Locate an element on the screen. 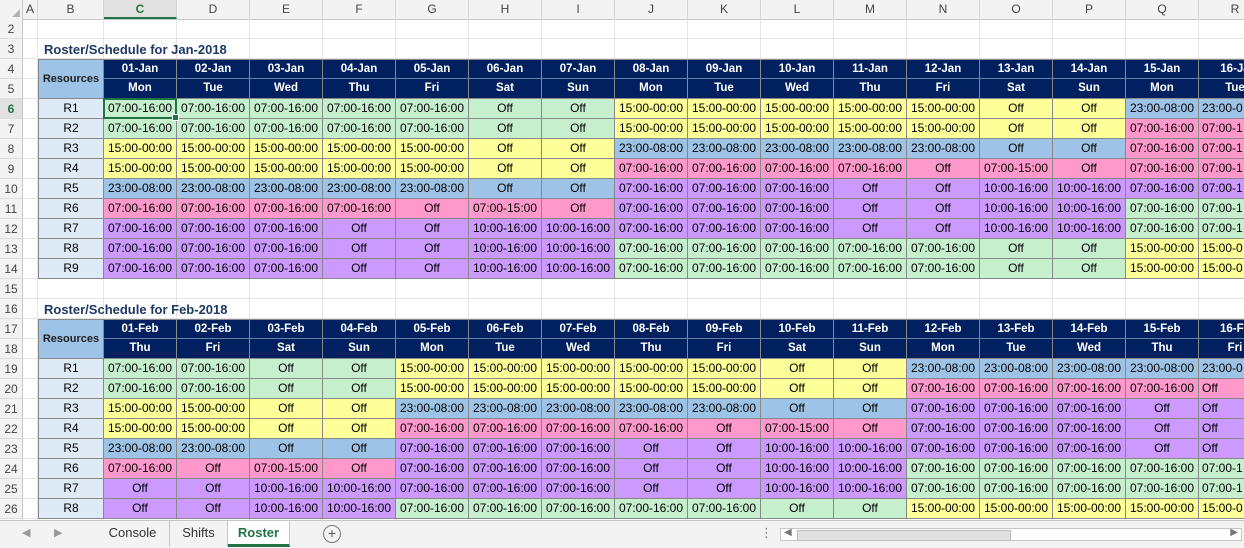  resource-name: R1 is located at coordinates (71, 369).